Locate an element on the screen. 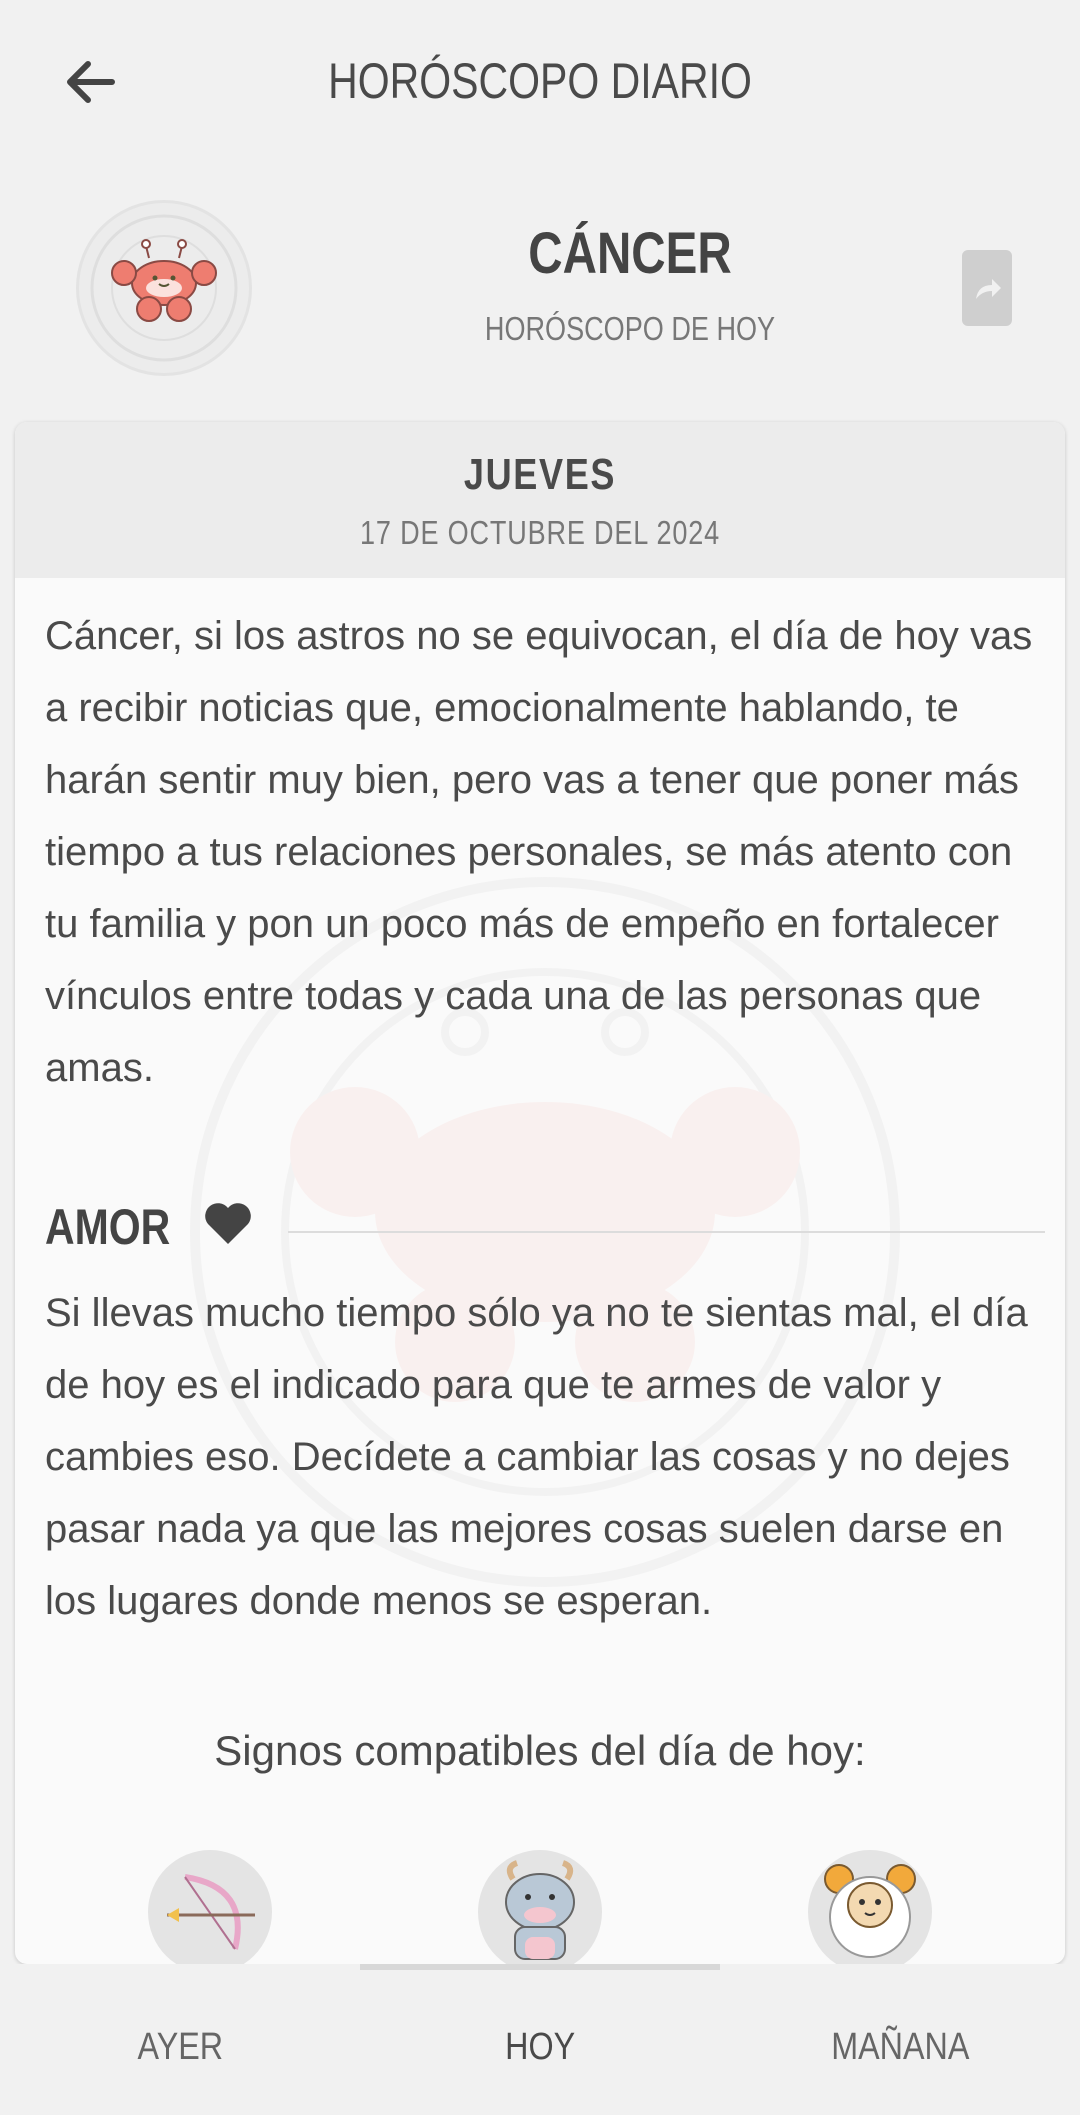 The width and height of the screenshot is (1080, 2115). compatible-sign-aries is located at coordinates (870, 1907).